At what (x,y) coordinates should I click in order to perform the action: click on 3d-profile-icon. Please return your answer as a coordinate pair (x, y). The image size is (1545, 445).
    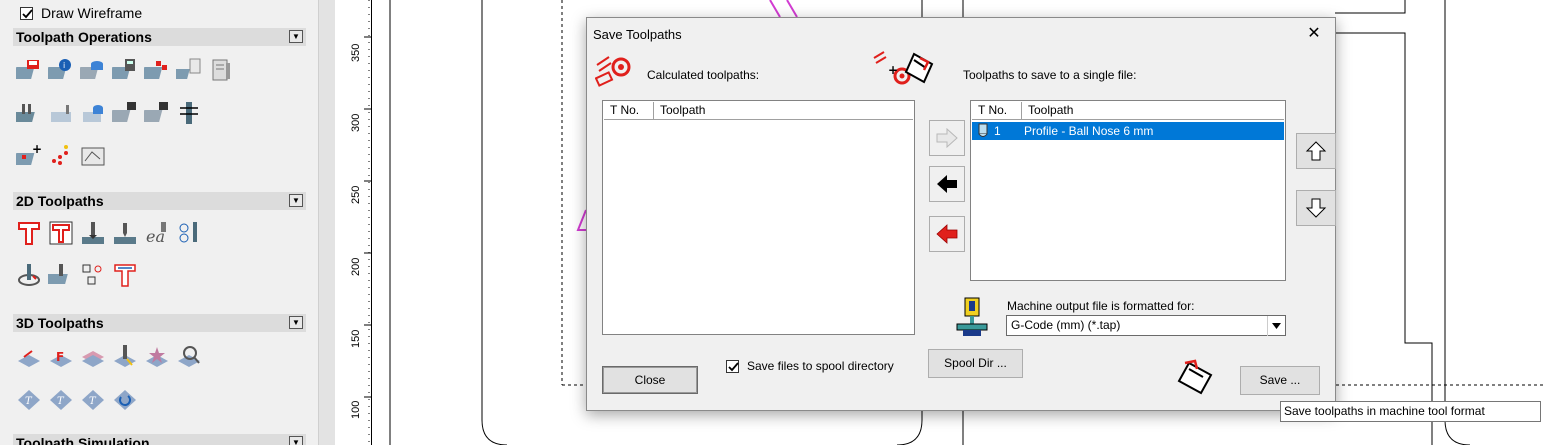
    Looking at the image, I should click on (125, 356).